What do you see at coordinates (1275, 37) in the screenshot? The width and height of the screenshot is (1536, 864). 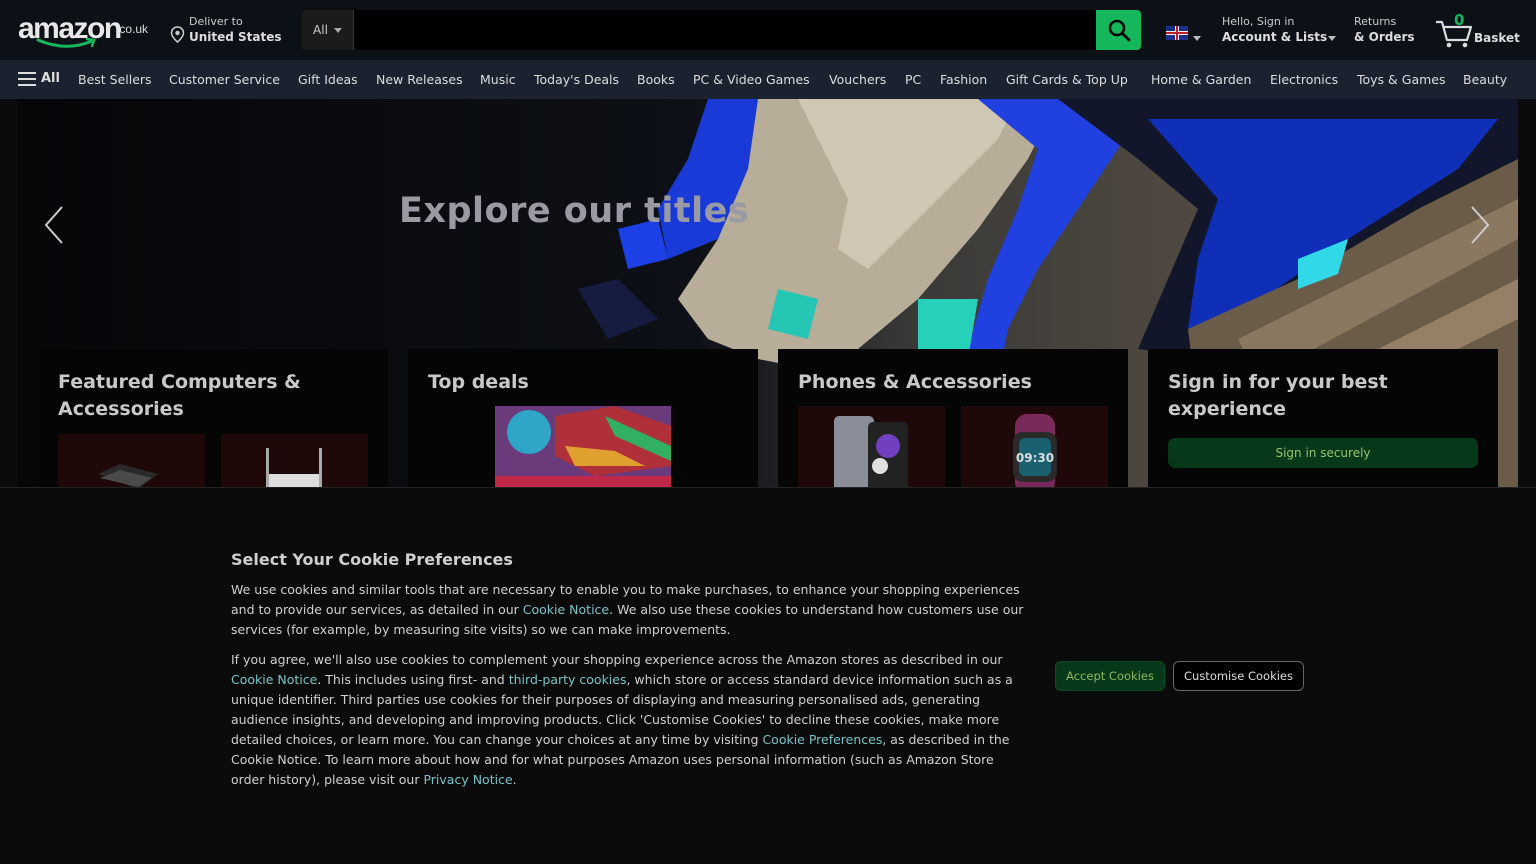 I see `account-lists-label: Account & Lists` at bounding box center [1275, 37].